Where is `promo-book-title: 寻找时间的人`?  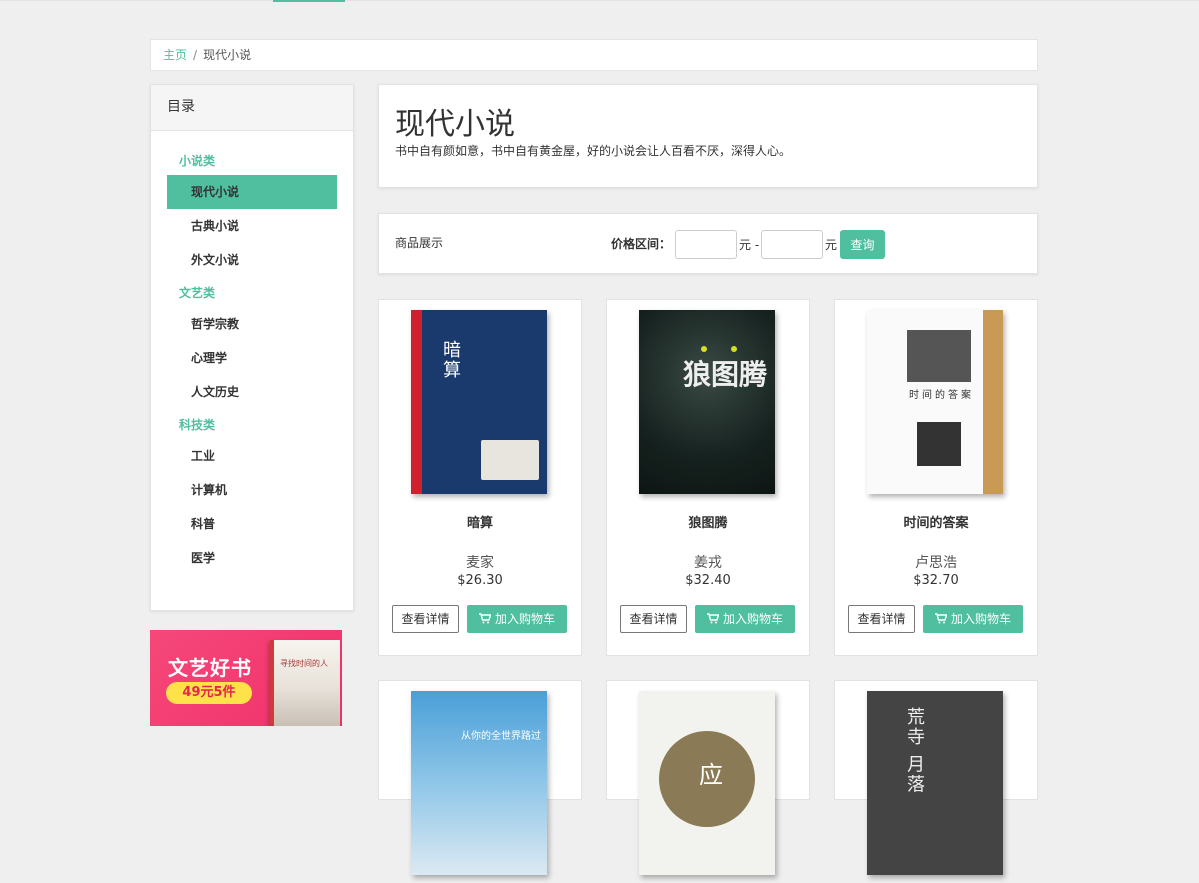 promo-book-title: 寻找时间的人 is located at coordinates (304, 663).